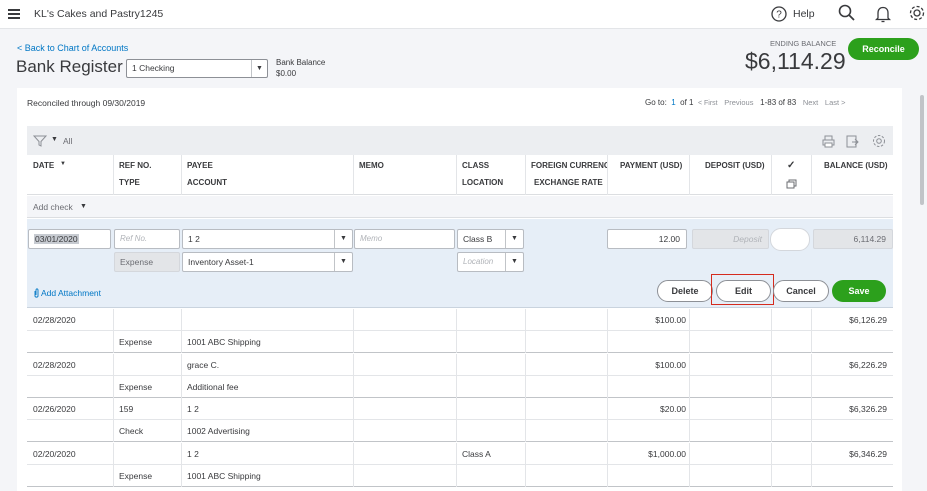 Image resolution: width=927 pixels, height=491 pixels. I want to click on page-number-input: 1, so click(673, 102).